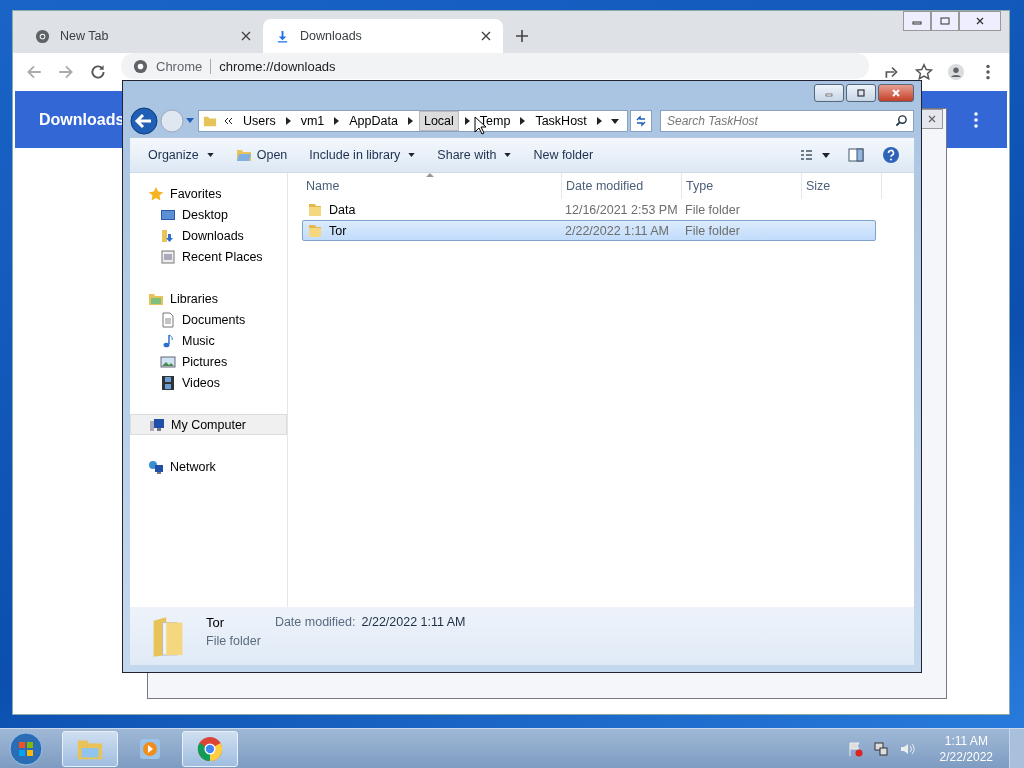 Image resolution: width=1024 pixels, height=768 pixels. What do you see at coordinates (26, 748) in the screenshot?
I see `start-button` at bounding box center [26, 748].